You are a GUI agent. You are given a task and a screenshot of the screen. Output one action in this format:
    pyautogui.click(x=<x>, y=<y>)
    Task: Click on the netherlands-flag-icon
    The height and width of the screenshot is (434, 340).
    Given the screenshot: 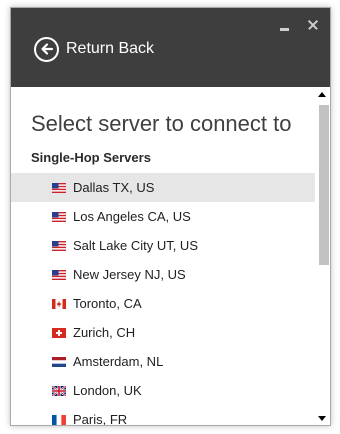 What is the action you would take?
    pyautogui.click(x=59, y=361)
    